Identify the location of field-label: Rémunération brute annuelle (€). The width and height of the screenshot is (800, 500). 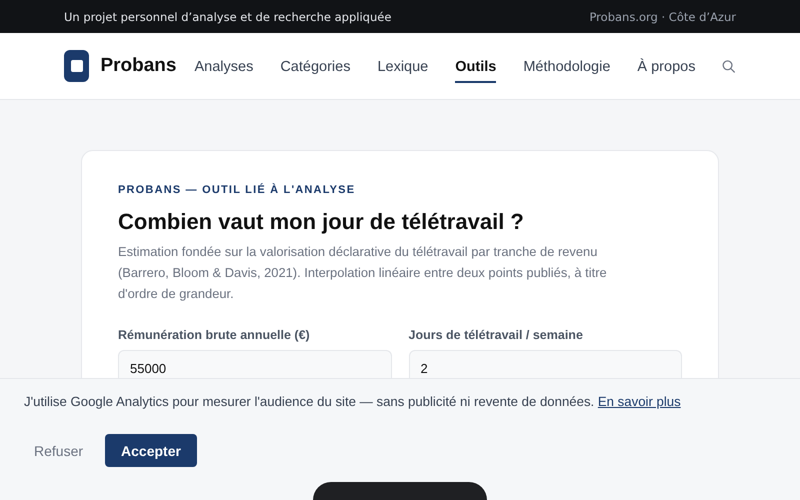
(214, 335).